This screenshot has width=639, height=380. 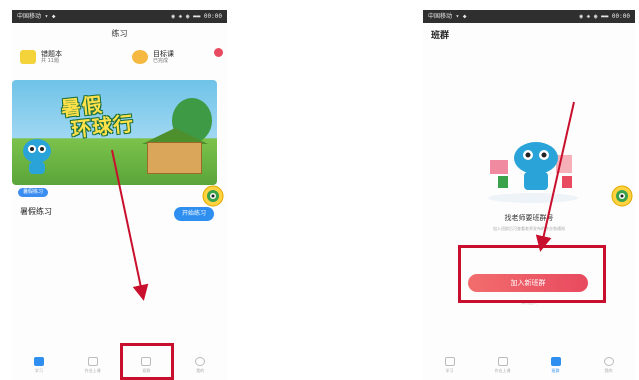 I want to click on tab-label: 班群, so click(x=555, y=370).